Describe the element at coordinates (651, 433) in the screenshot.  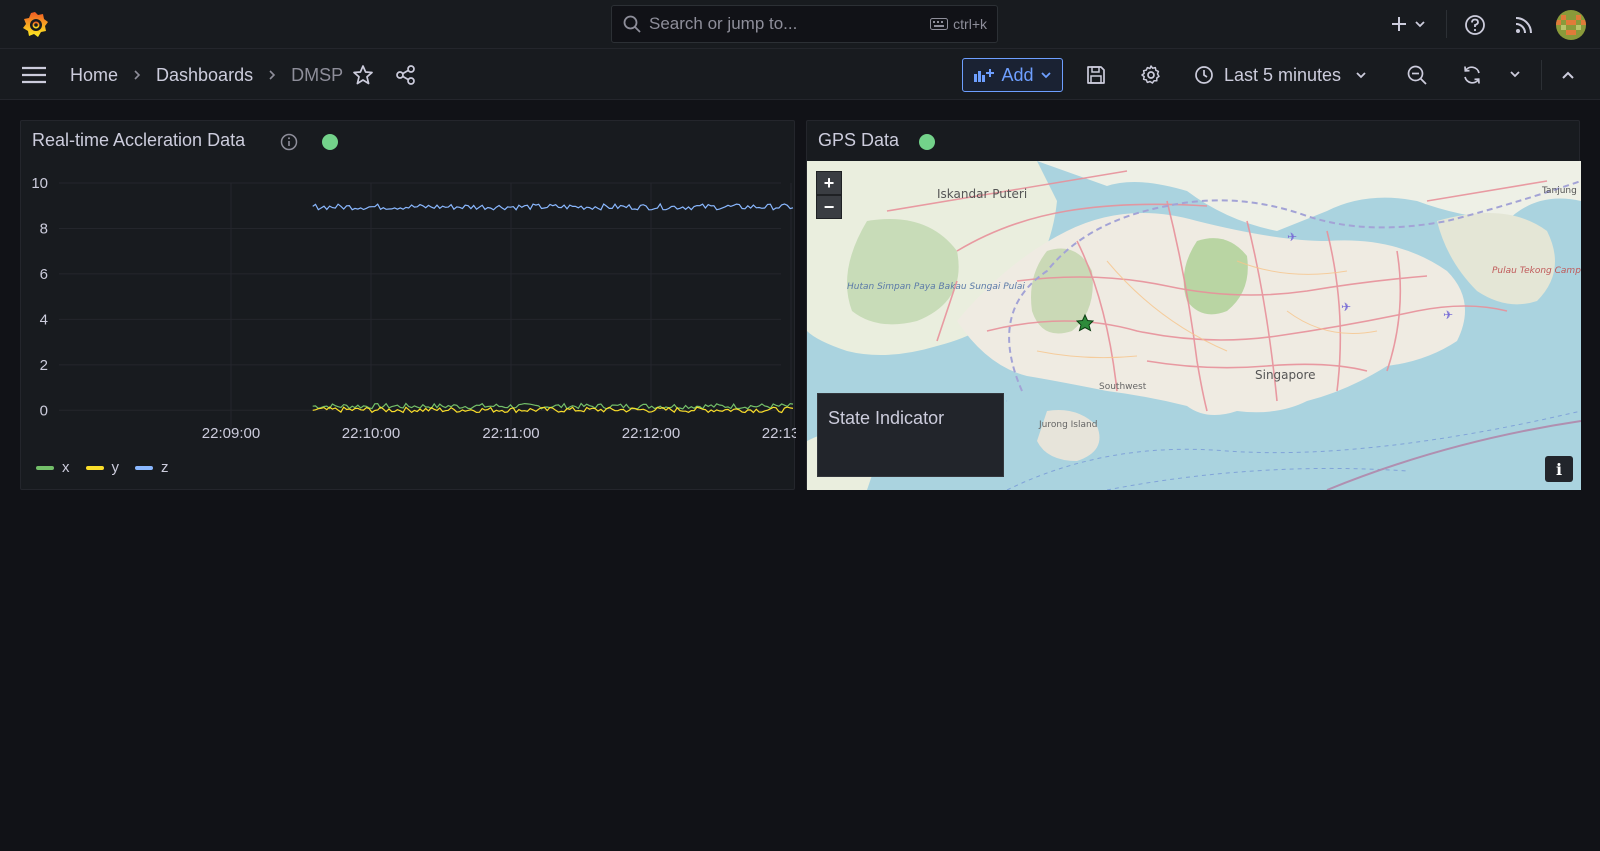
I see `x-tick-label: 22:12:00` at that location.